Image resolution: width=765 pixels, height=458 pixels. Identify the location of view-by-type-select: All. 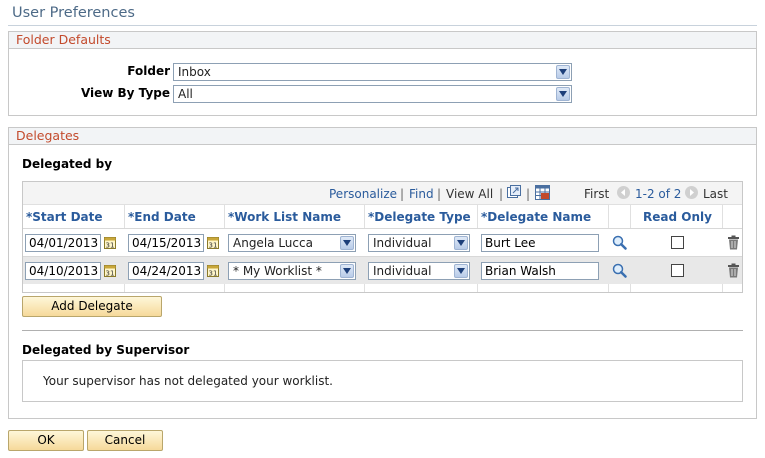
(372, 94).